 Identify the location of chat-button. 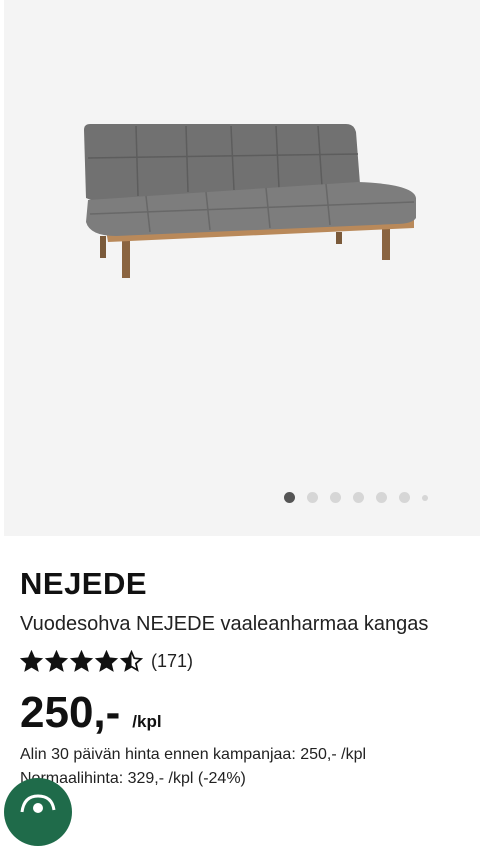
(38, 812).